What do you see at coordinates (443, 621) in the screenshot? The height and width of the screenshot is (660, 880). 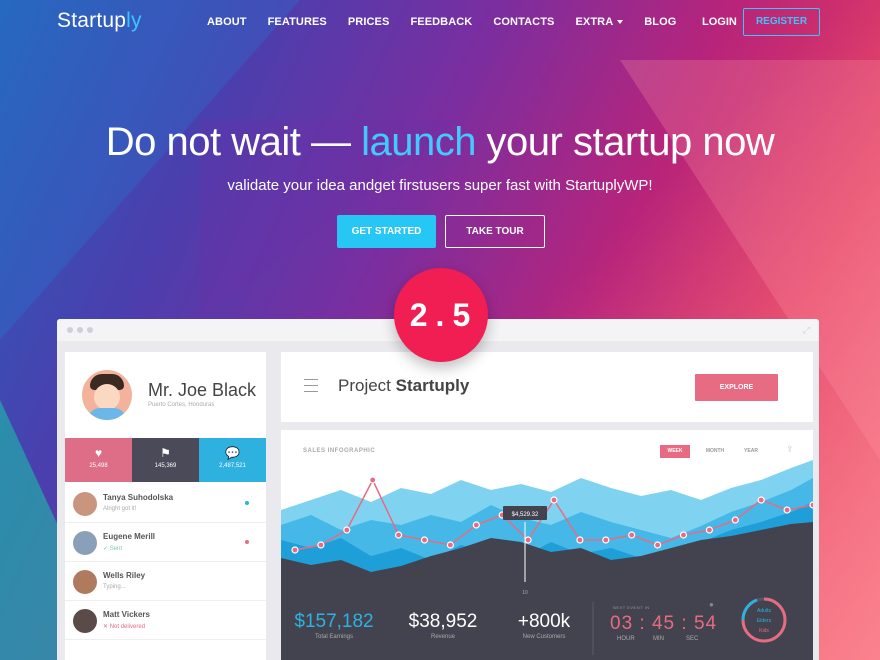 I see `kpi-revenue: $38,952` at bounding box center [443, 621].